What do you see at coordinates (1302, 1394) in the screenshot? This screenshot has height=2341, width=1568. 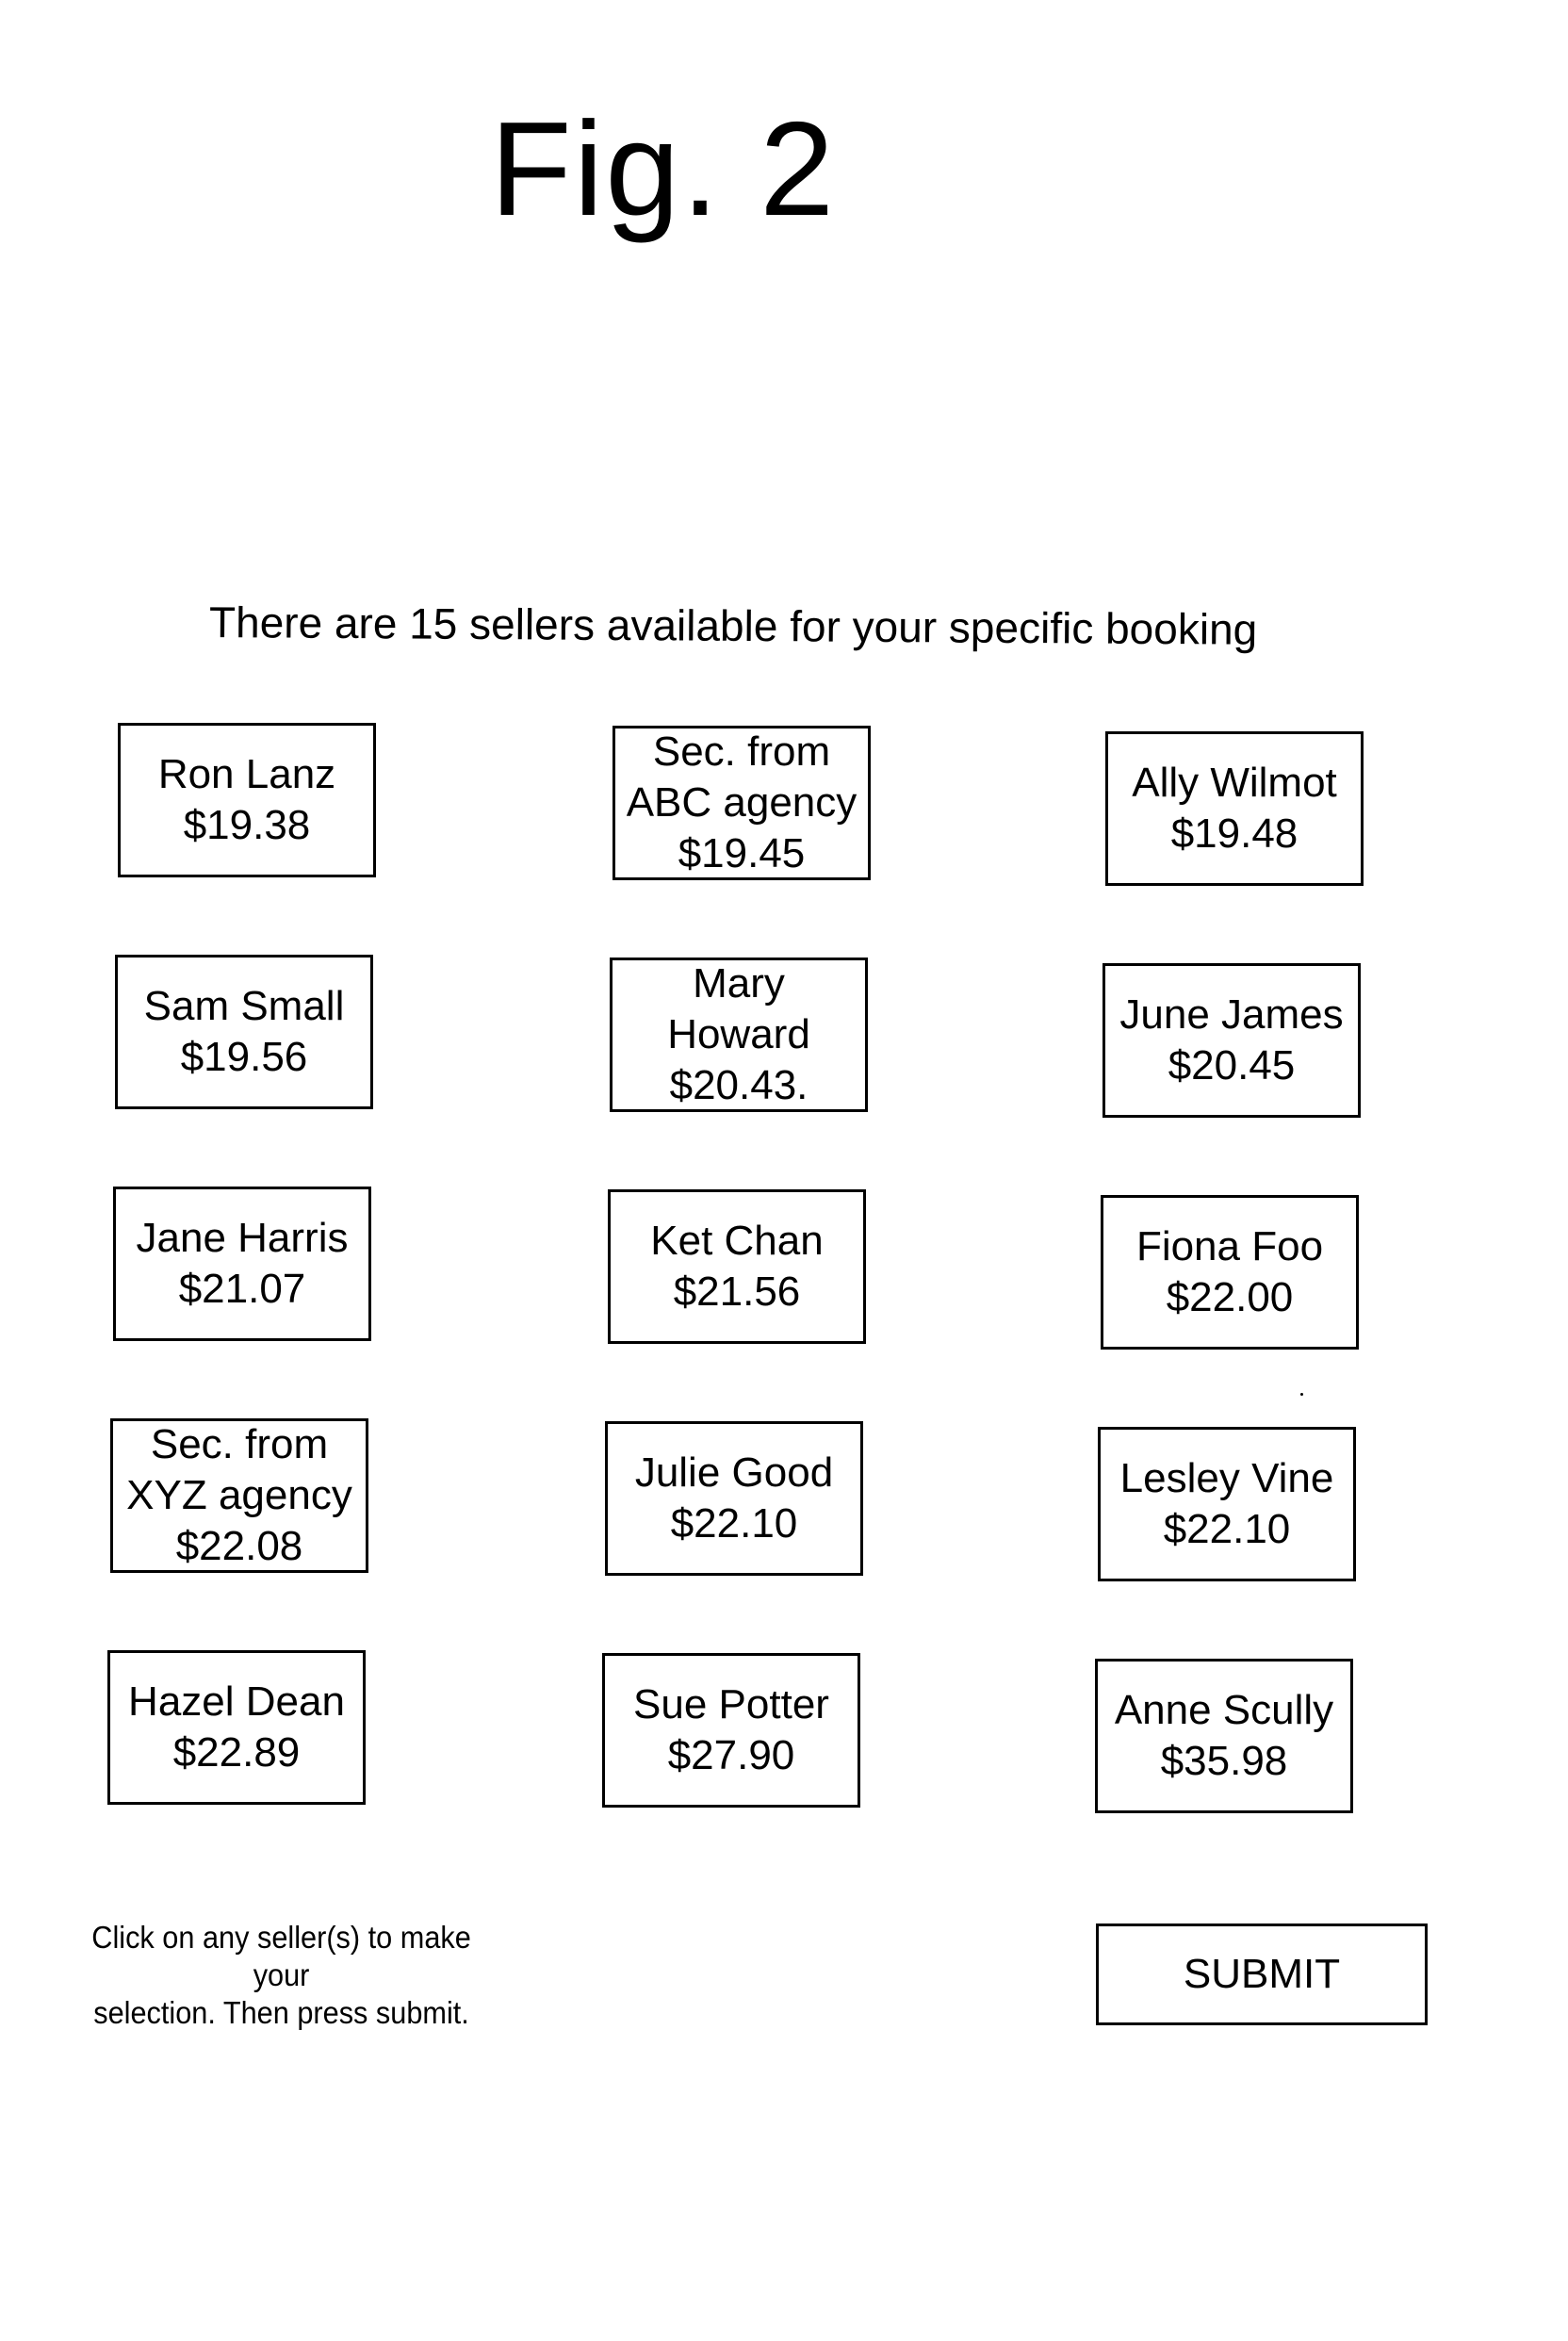 I see `scan-artifact-dot` at bounding box center [1302, 1394].